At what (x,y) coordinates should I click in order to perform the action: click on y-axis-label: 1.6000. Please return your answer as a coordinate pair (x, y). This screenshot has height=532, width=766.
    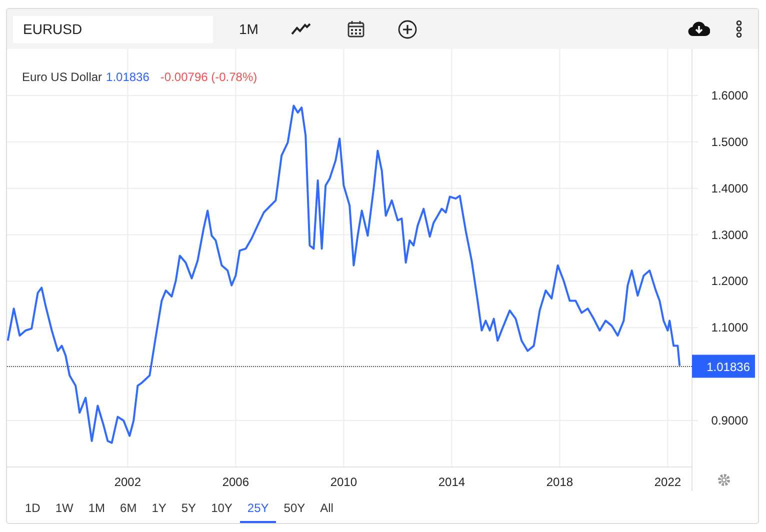
    Looking at the image, I should click on (729, 95).